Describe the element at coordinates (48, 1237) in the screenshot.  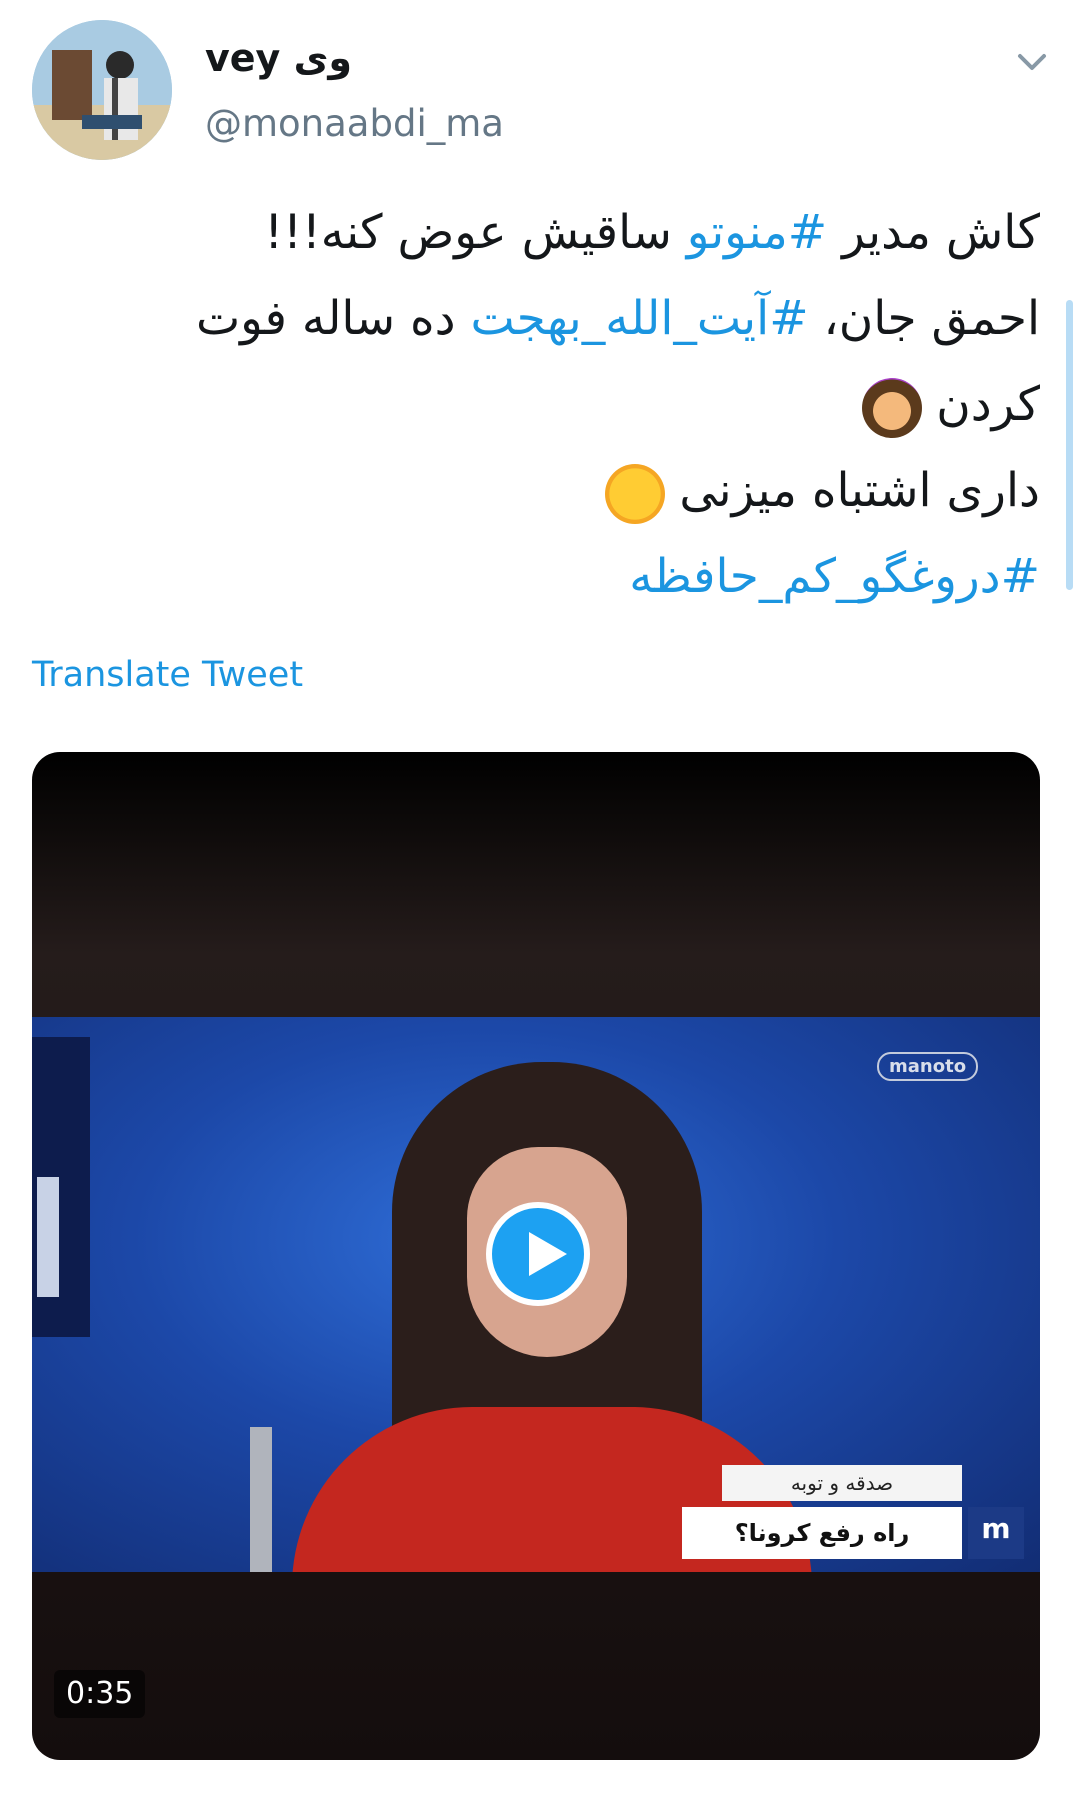
I see `studio-light` at that location.